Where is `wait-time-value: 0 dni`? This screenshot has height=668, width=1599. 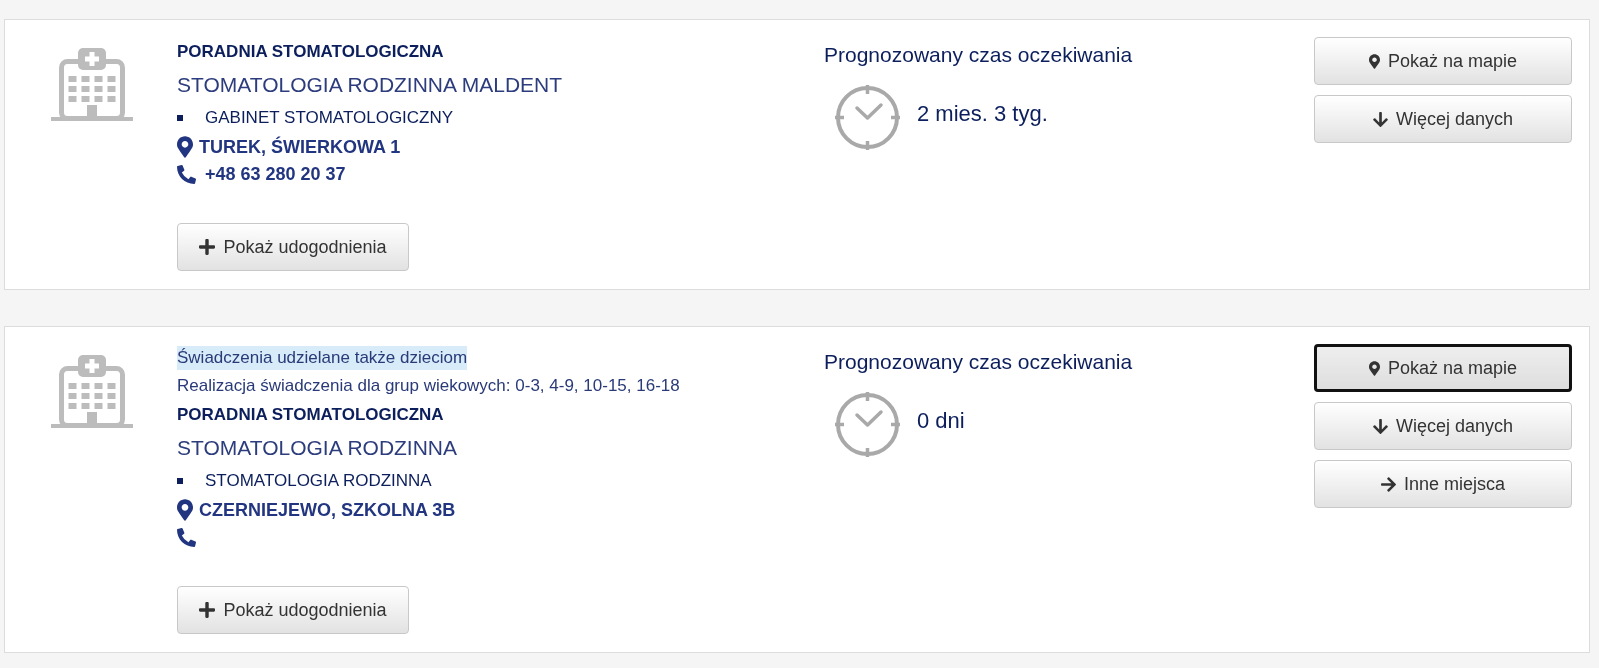
wait-time-value: 0 dni is located at coordinates (941, 421).